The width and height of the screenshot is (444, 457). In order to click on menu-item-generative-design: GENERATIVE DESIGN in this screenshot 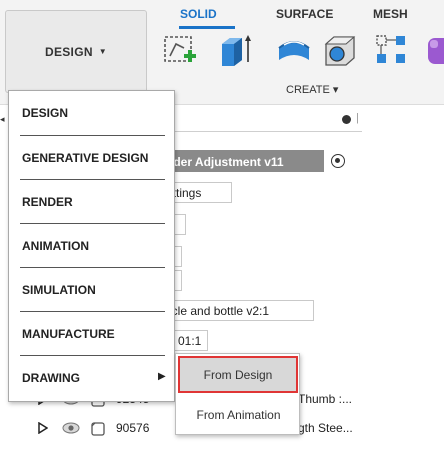, I will do `click(92, 158)`.